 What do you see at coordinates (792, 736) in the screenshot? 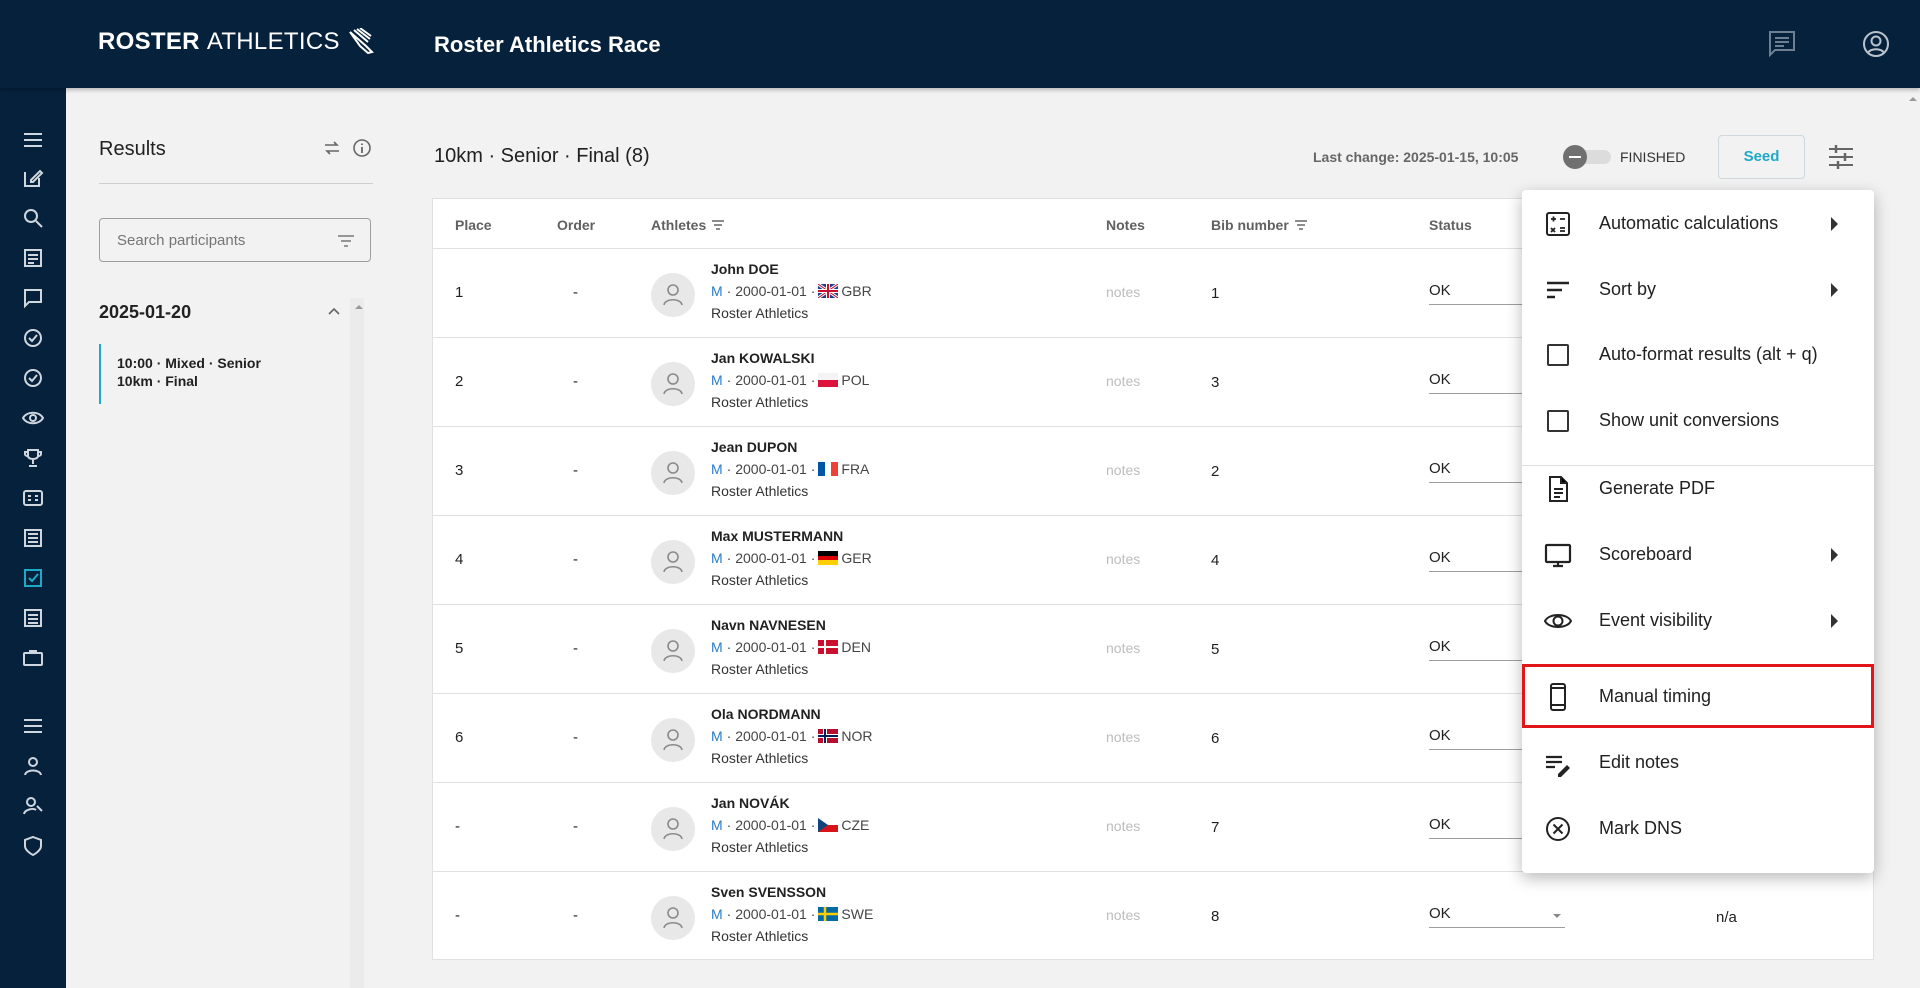
I see `athlete-meta: M · 2000-01-01 · NOR` at bounding box center [792, 736].